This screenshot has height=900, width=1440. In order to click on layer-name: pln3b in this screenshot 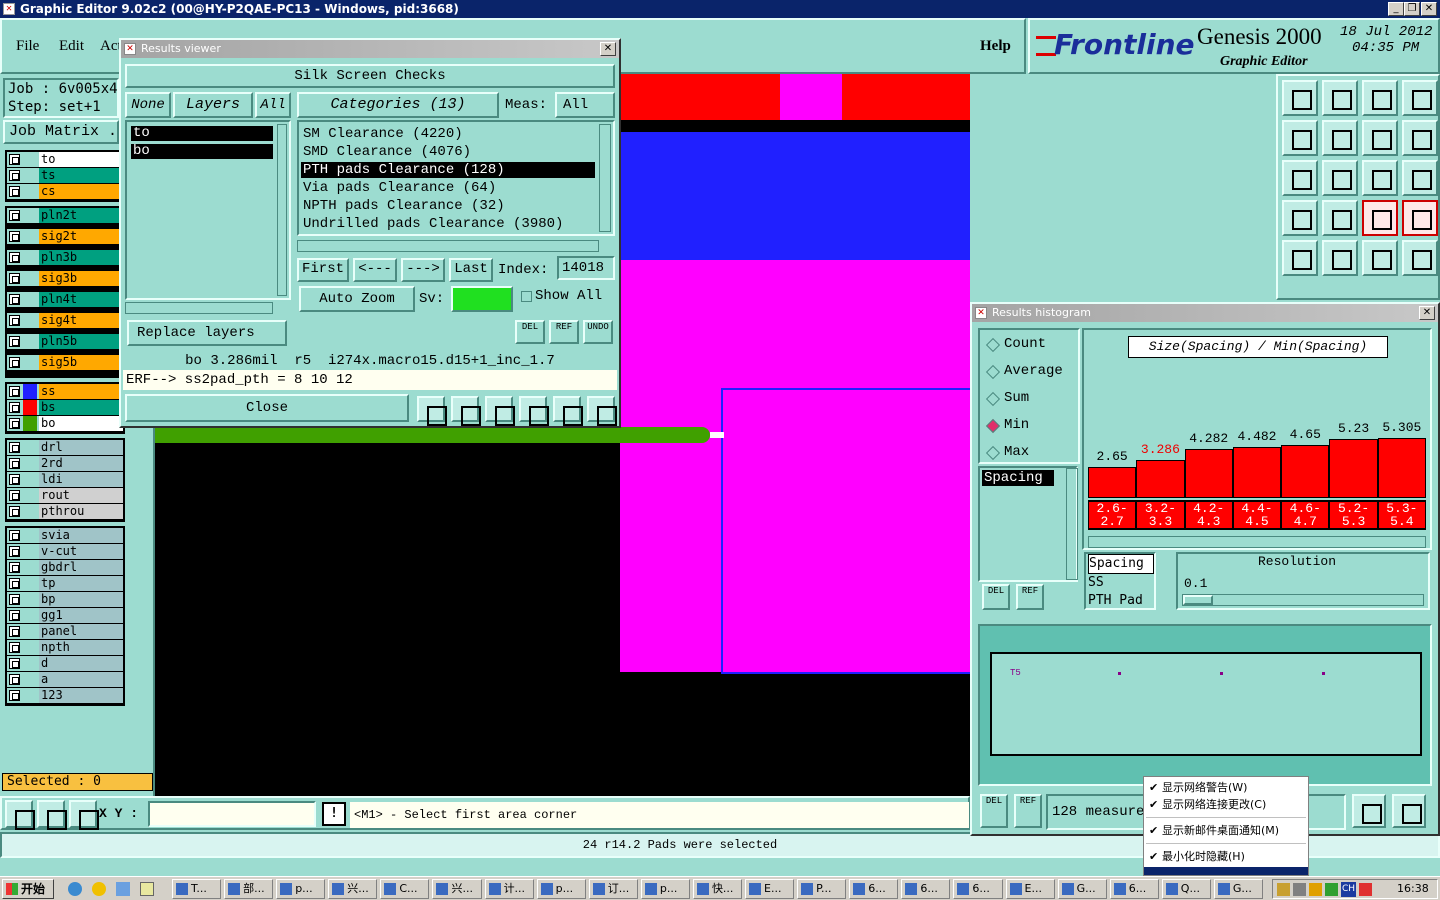, I will do `click(81, 257)`.